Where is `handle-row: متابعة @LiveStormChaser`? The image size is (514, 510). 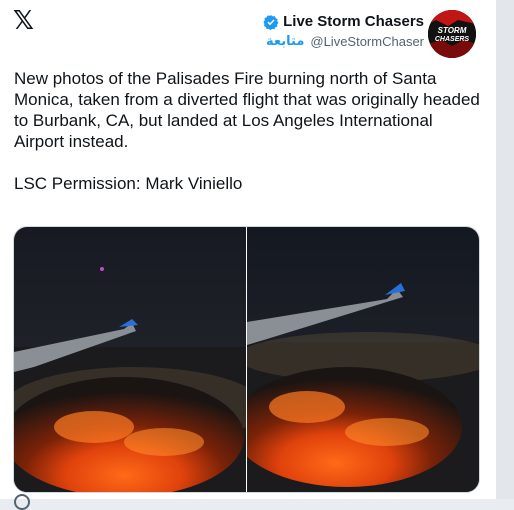 handle-row: متابعة @LiveStormChaser is located at coordinates (343, 41).